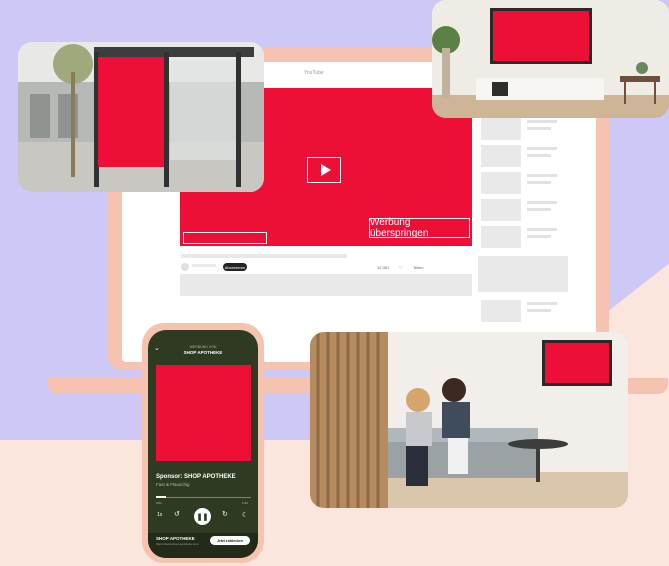 This screenshot has height=566, width=669. Describe the element at coordinates (523, 274) in the screenshot. I see `sidebar-banner` at that location.